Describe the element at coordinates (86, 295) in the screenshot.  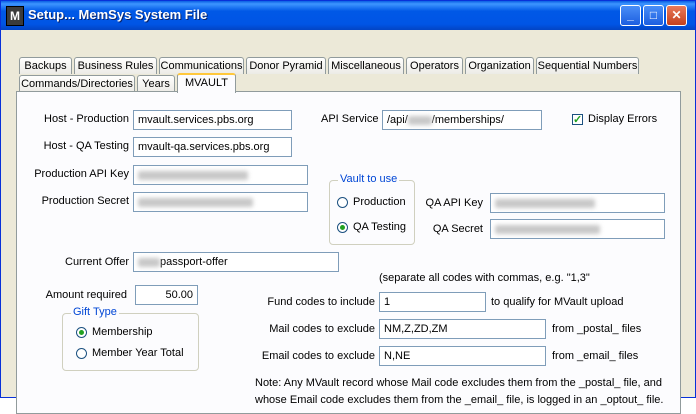
I see `amount-required-label: Amount required` at that location.